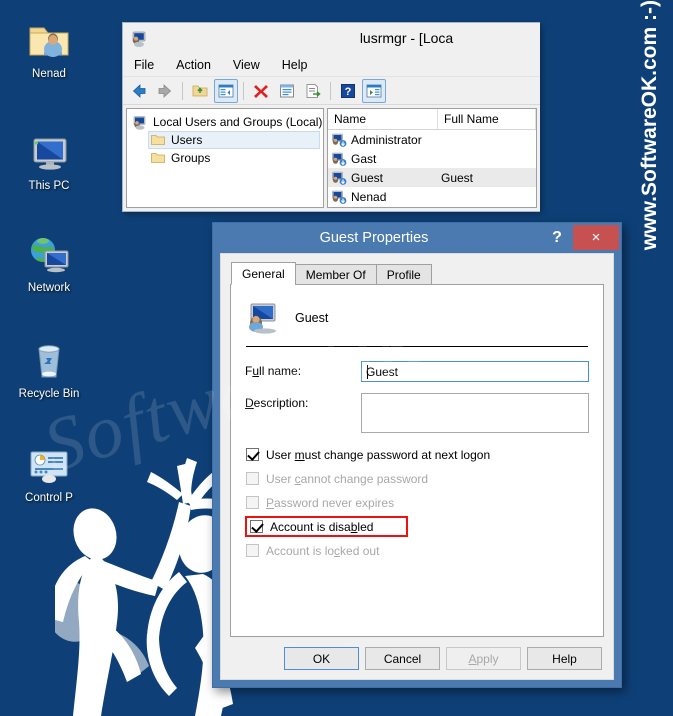  I want to click on tree-node-users: Users, so click(234, 140).